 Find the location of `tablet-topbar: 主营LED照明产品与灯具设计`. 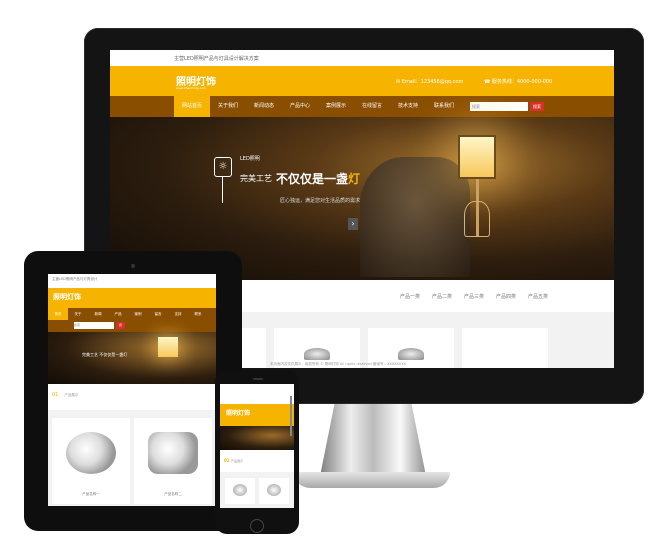

tablet-topbar: 主营LED照明产品与灯具设计 is located at coordinates (75, 279).